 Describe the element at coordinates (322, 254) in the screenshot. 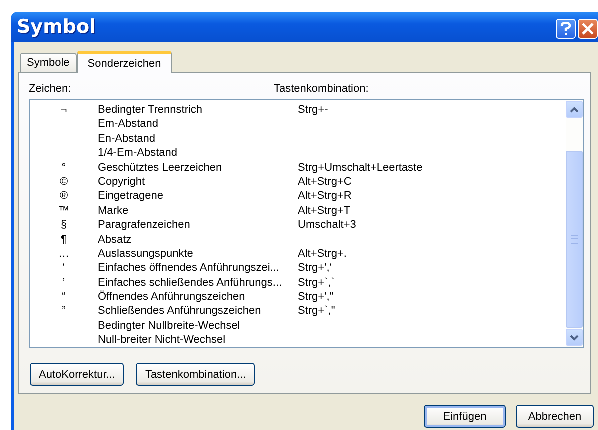

I see `shortcut-cell: Alt+Strg+.` at that location.